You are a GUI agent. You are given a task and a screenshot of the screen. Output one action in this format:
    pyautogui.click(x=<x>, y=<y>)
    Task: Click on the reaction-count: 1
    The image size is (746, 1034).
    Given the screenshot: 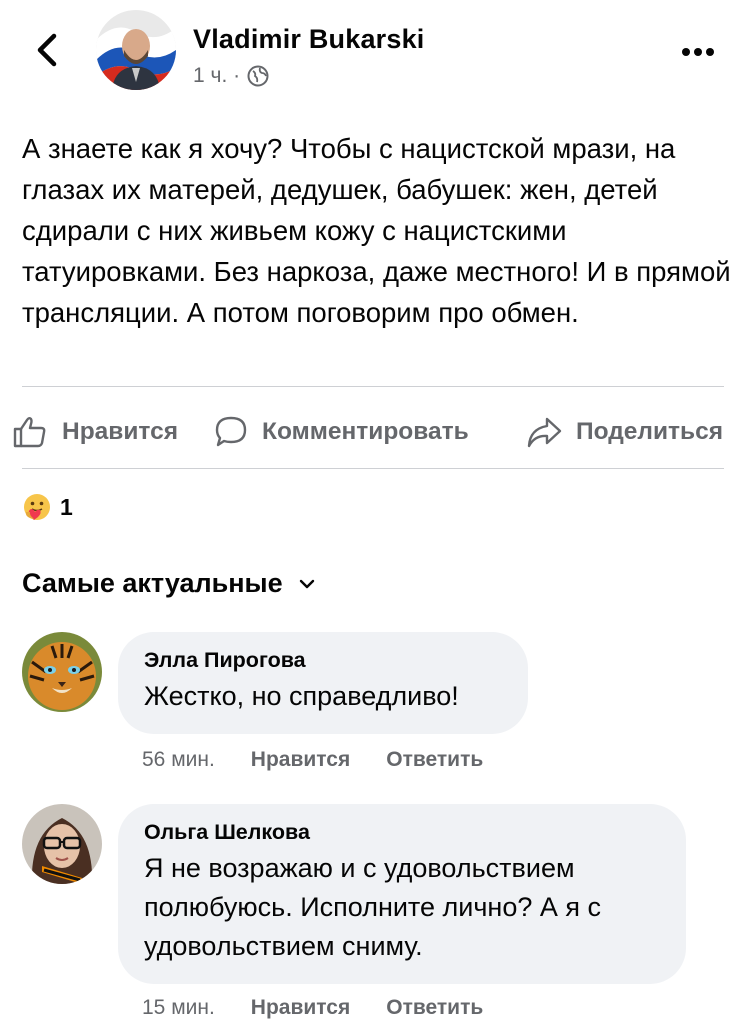 What is the action you would take?
    pyautogui.click(x=66, y=506)
    